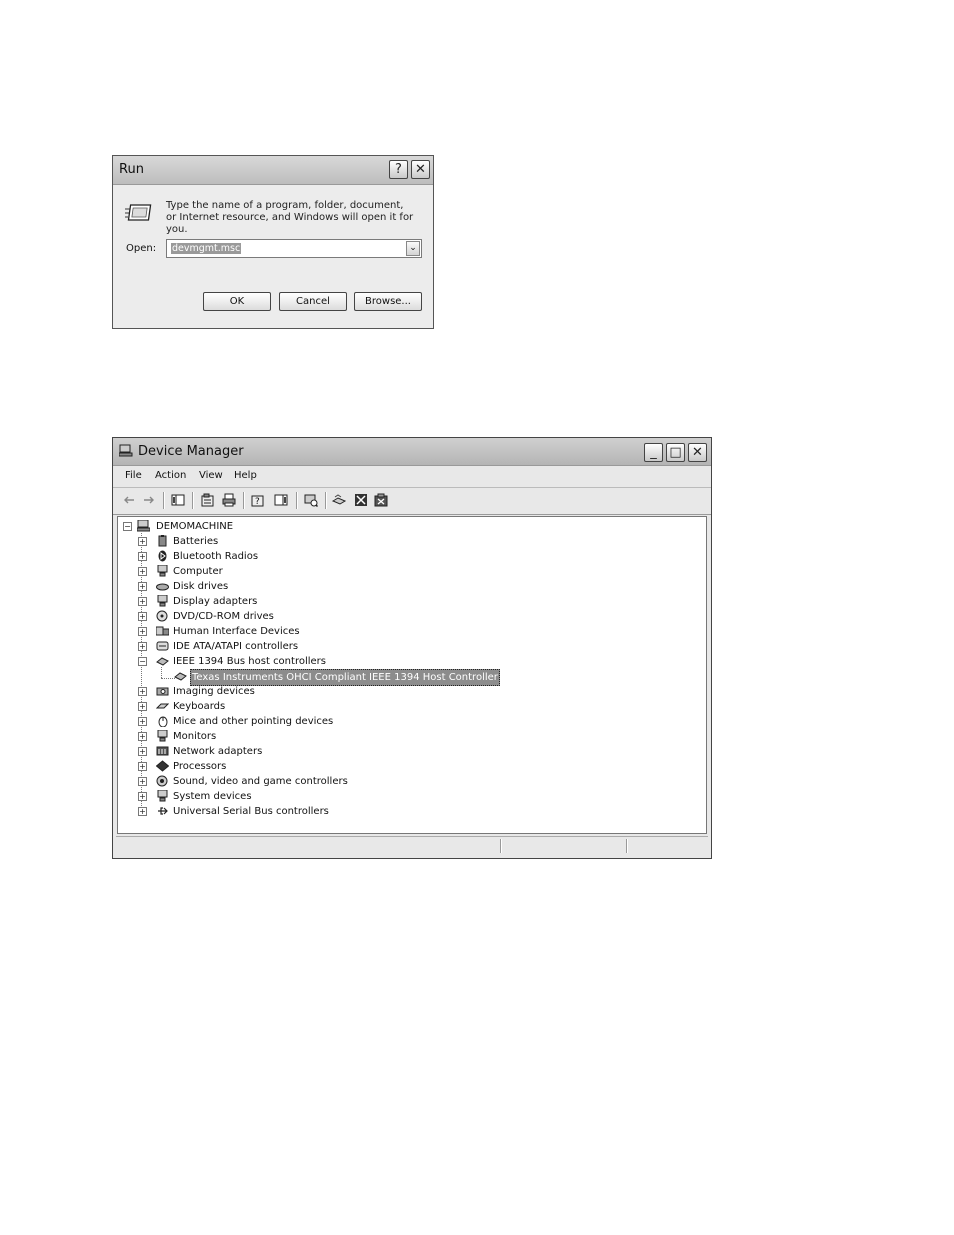  What do you see at coordinates (223, 616) in the screenshot?
I see `tree-category-label: DVD/CD-ROM drives` at bounding box center [223, 616].